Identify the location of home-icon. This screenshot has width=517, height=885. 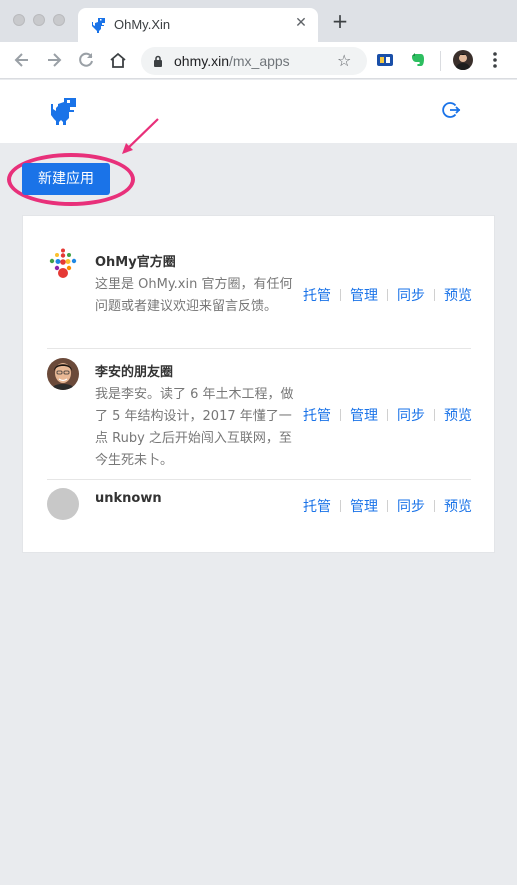
(118, 60).